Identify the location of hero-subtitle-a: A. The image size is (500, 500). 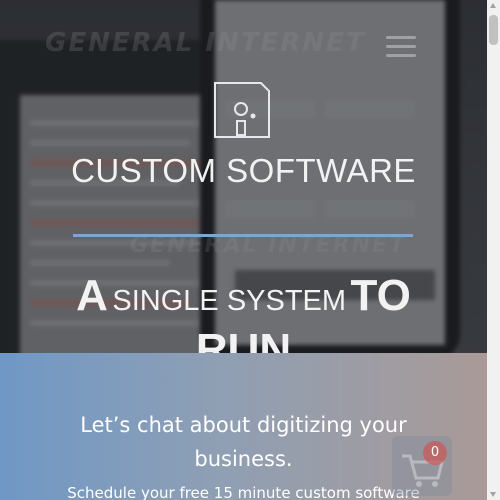
(92, 295).